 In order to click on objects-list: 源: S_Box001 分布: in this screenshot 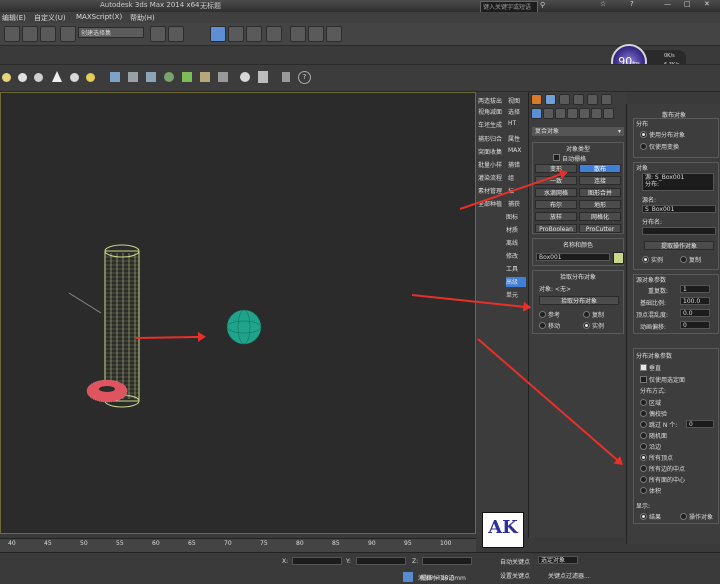, I will do `click(678, 182)`.